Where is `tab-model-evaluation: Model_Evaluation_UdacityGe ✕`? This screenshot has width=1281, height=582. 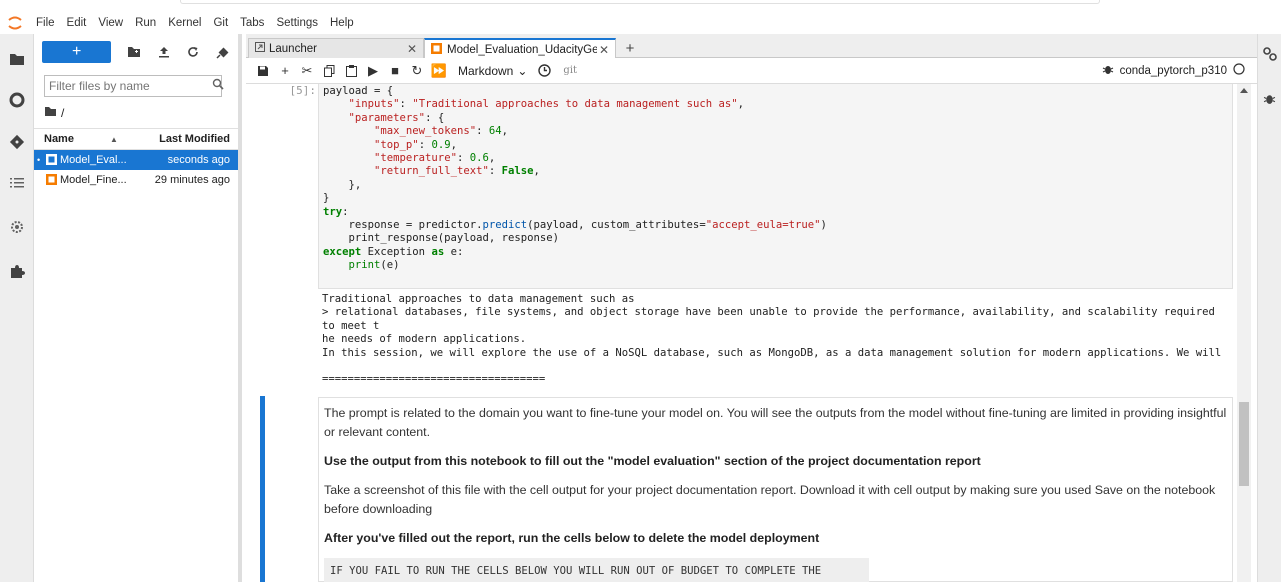
tab-model-evaluation: Model_Evaluation_UdacityGe ✕ is located at coordinates (520, 48).